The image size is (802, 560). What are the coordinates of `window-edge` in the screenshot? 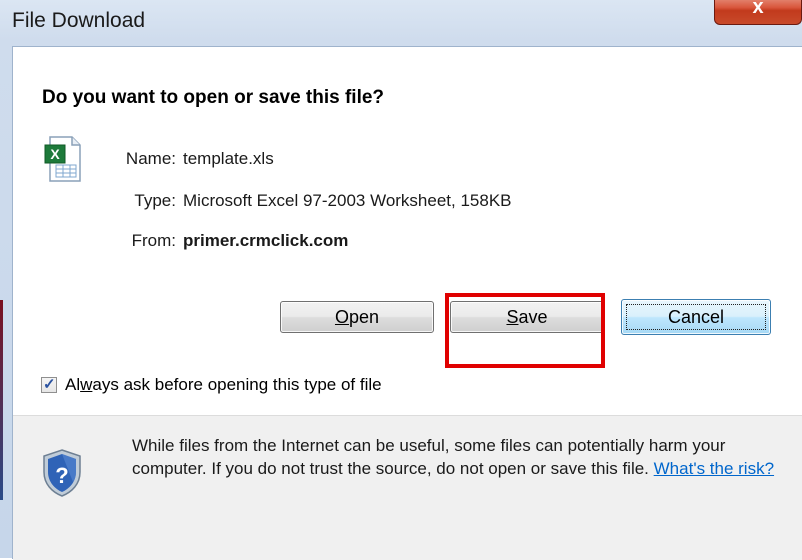 It's located at (1, 400).